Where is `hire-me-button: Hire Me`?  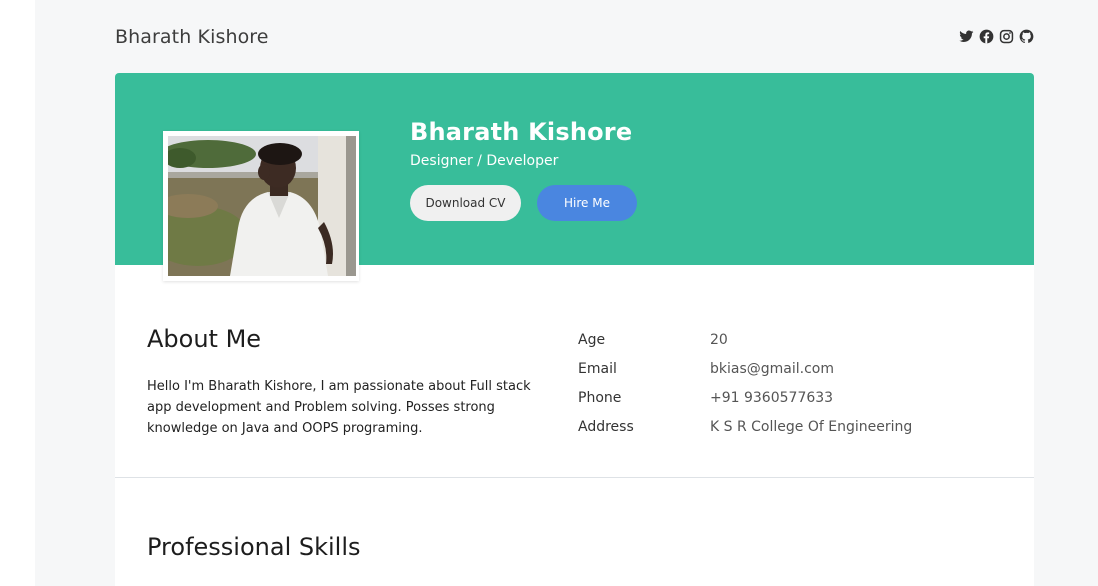
hire-me-button: Hire Me is located at coordinates (587, 203).